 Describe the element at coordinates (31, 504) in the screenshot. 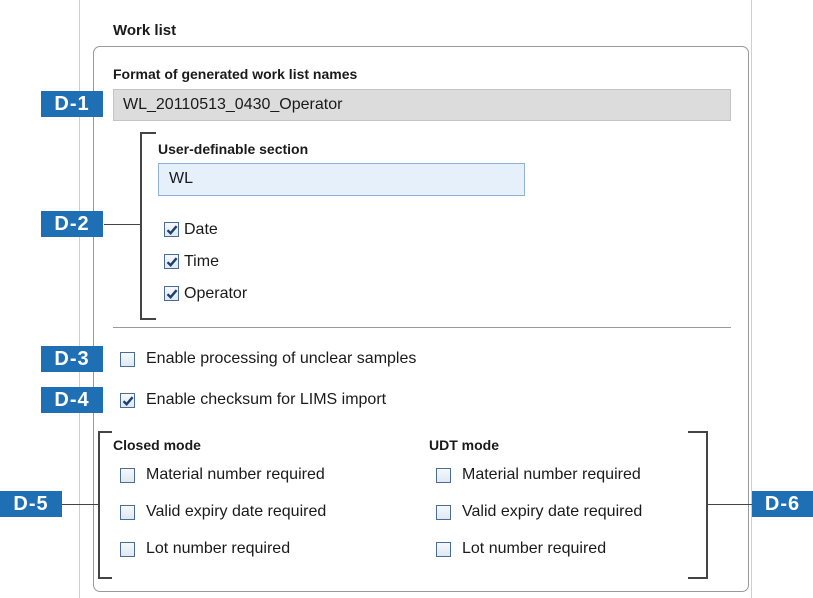

I see `callout-d5: D-5` at that location.